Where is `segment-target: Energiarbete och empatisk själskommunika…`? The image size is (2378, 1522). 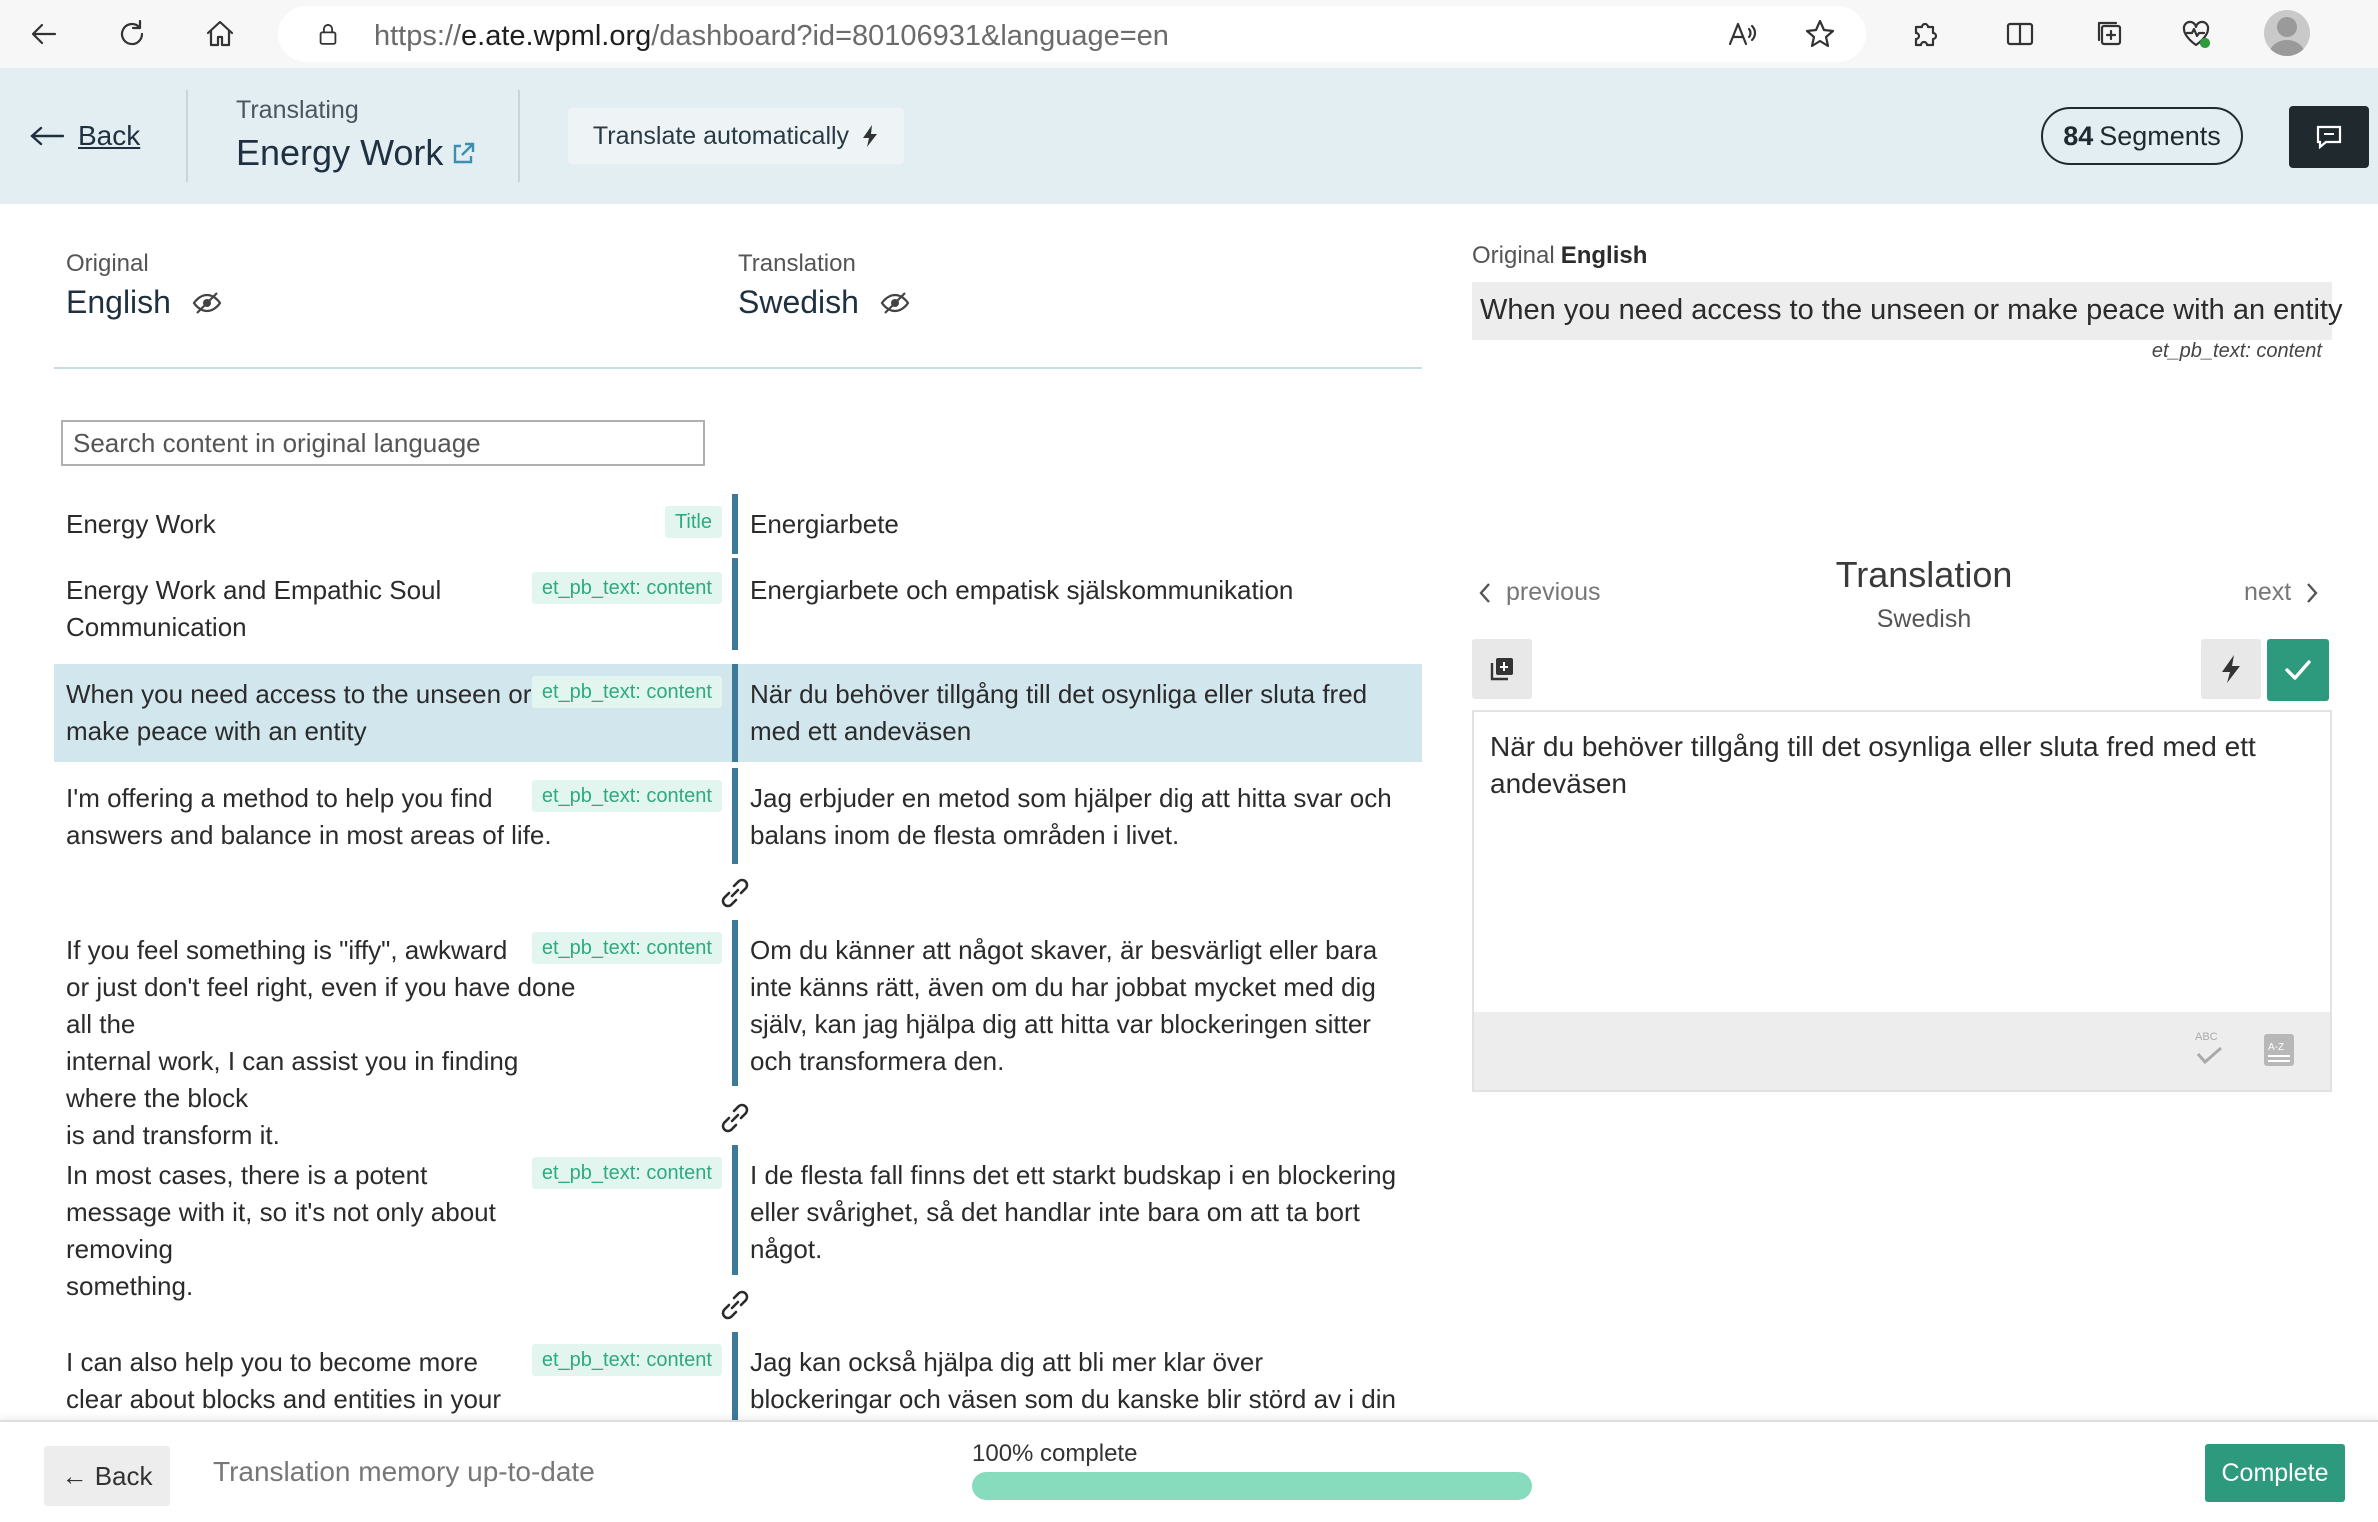 segment-target: Energiarbete och empatisk själskommunika… is located at coordinates (1080, 590).